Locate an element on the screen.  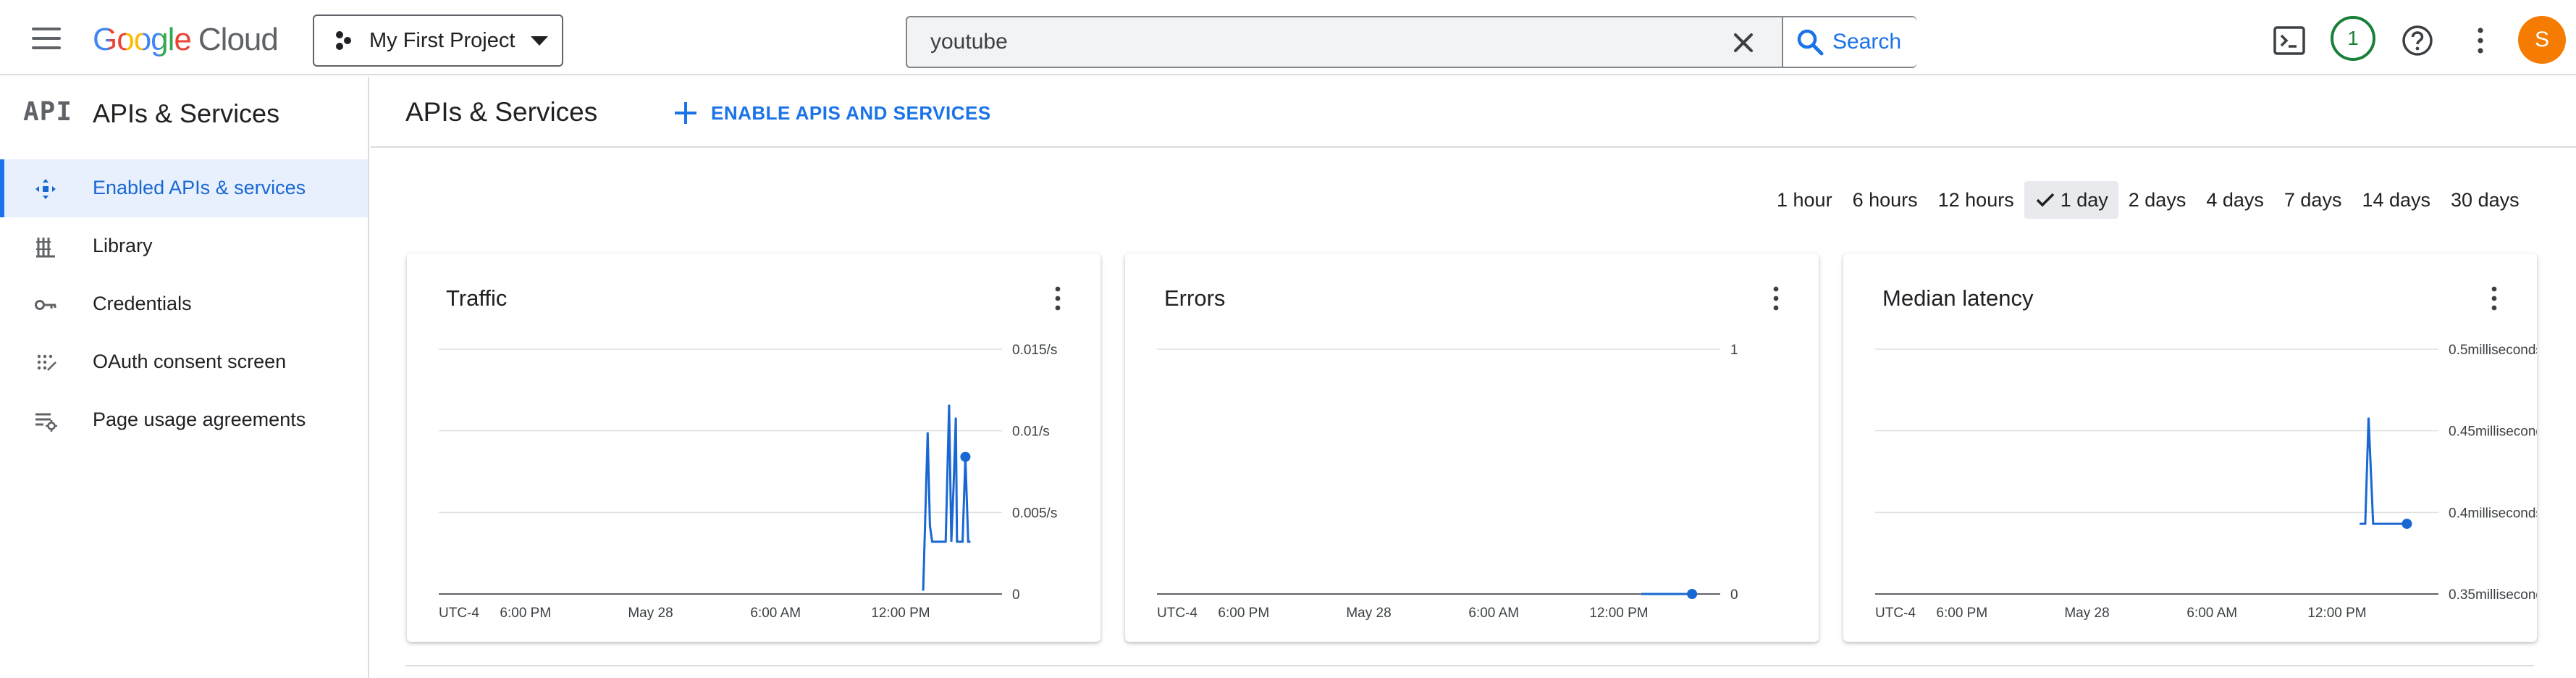
main-header: APIs & Services ENABLE APIS AND SERVICES is located at coordinates (1473, 112).